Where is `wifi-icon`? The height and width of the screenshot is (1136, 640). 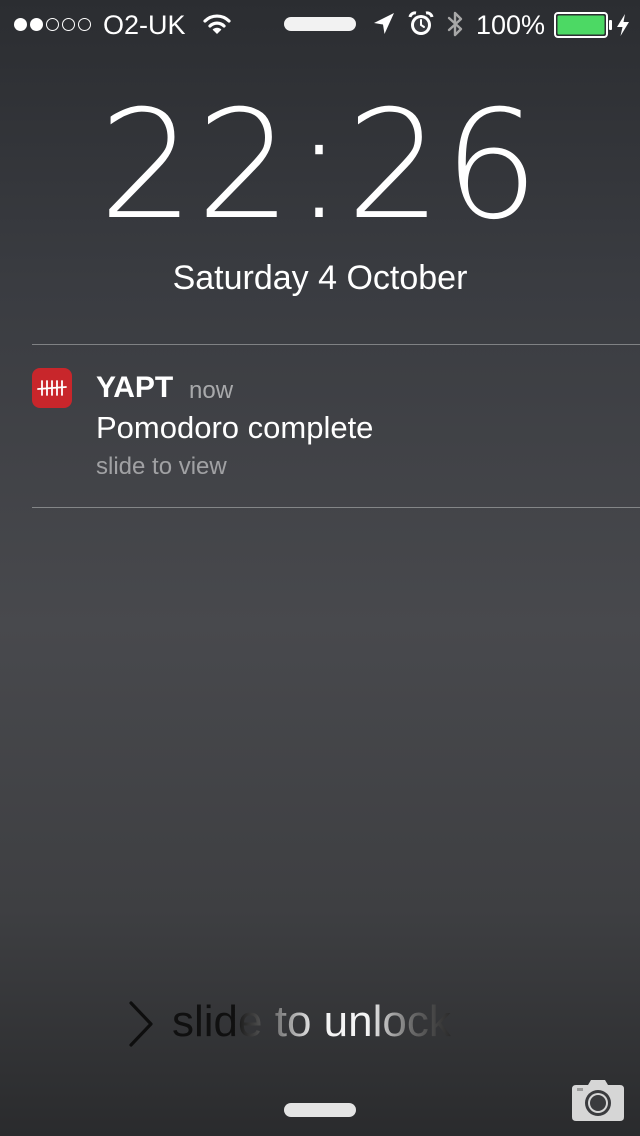
wifi-icon is located at coordinates (217, 24).